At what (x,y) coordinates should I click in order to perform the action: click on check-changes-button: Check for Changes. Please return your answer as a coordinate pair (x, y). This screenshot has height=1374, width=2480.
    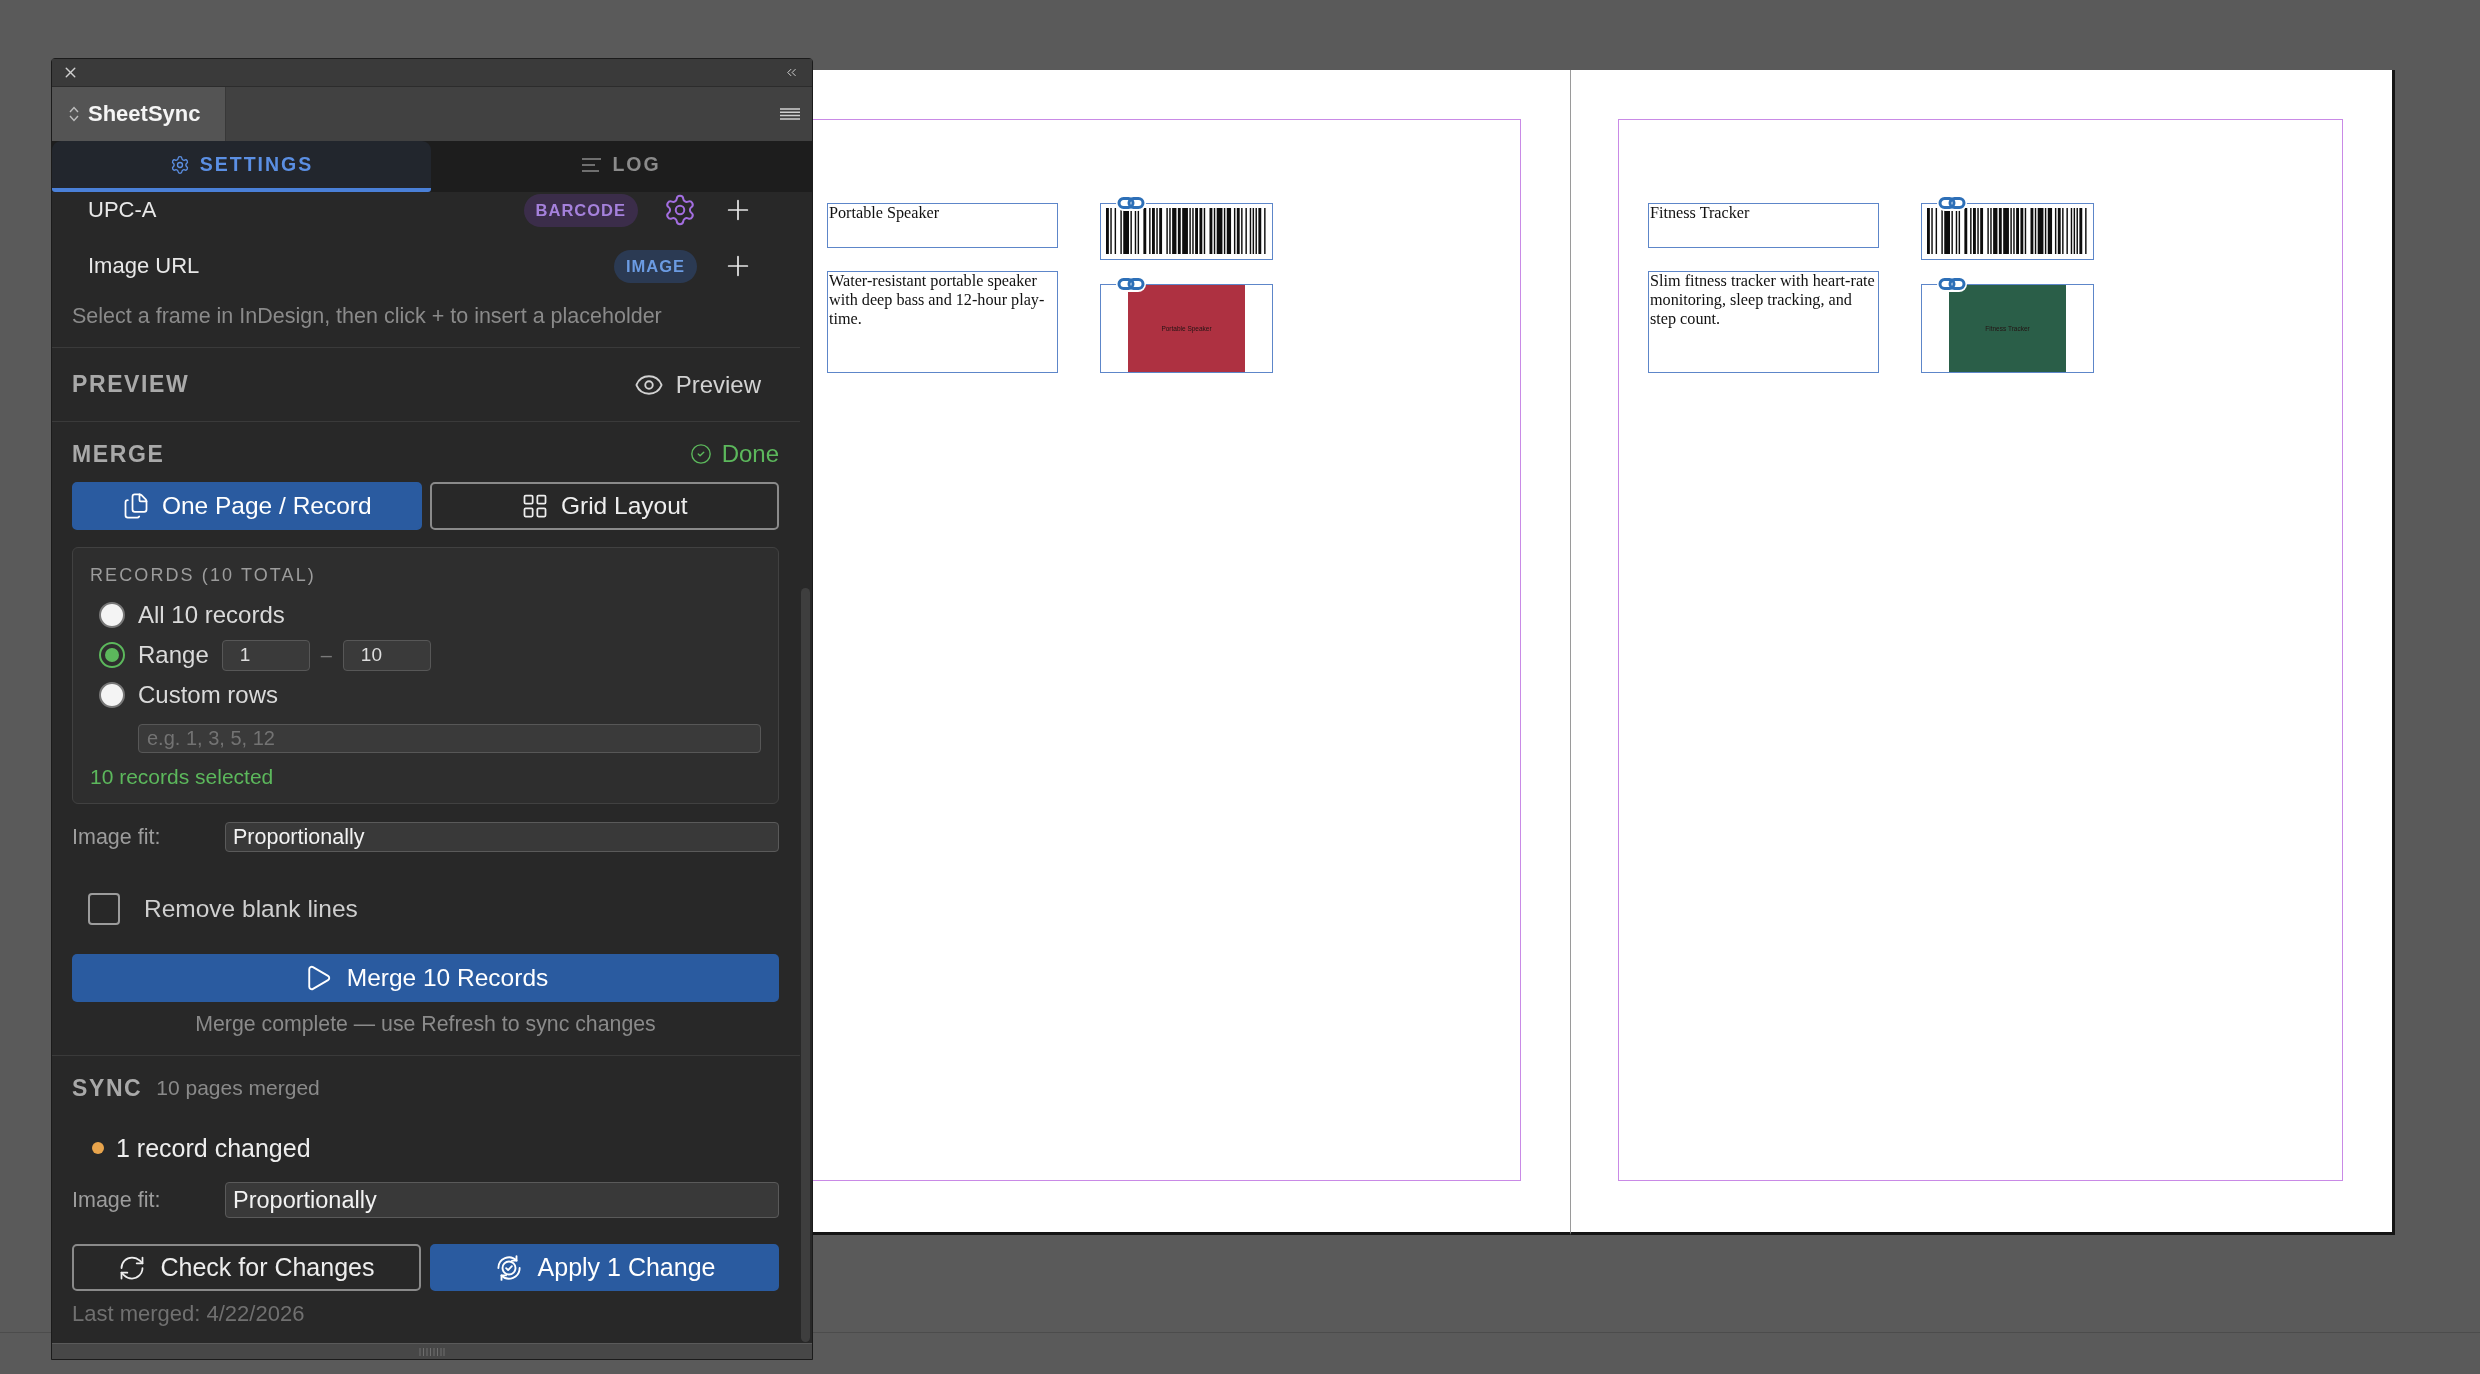
    Looking at the image, I should click on (246, 1267).